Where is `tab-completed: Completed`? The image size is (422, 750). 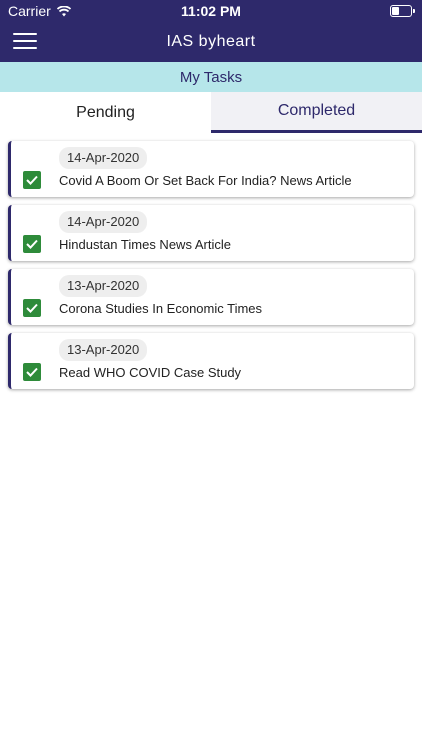 tab-completed: Completed is located at coordinates (316, 112).